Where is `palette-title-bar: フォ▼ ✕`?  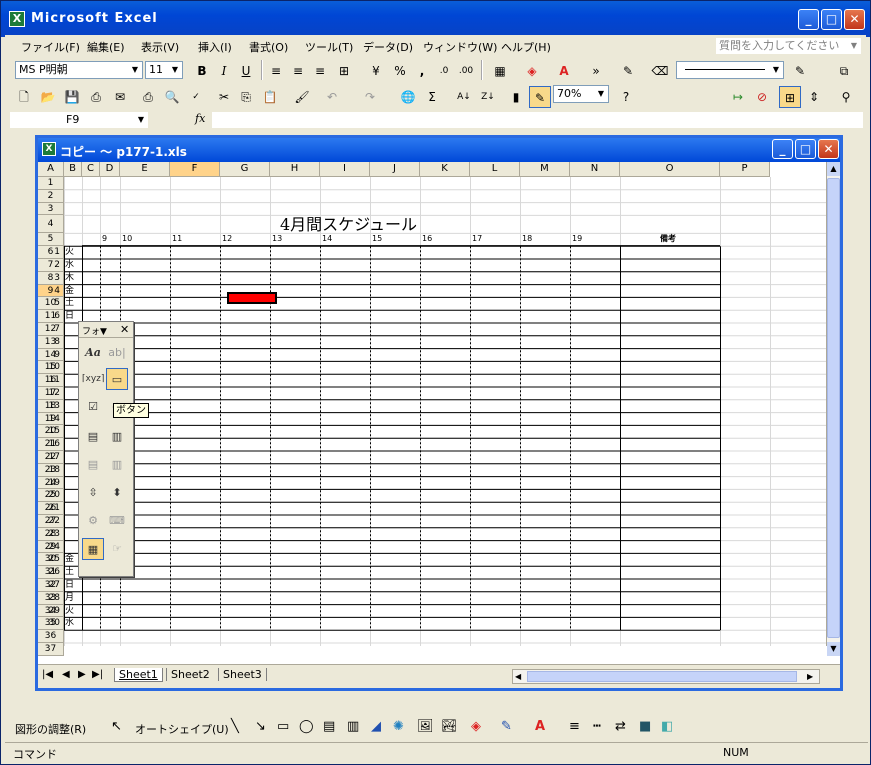
palette-title-bar: フォ▼ ✕ is located at coordinates (106, 330).